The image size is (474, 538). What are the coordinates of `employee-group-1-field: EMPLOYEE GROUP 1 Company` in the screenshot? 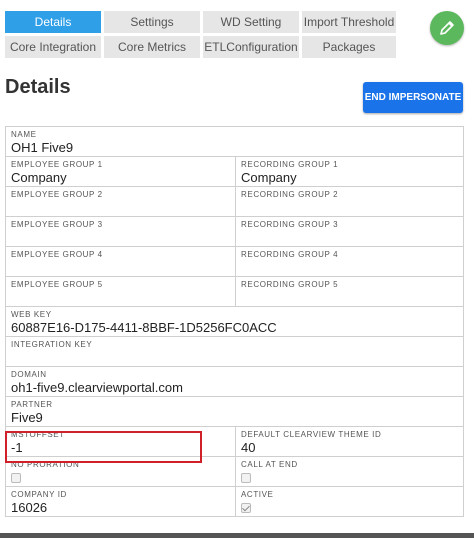 It's located at (120, 171).